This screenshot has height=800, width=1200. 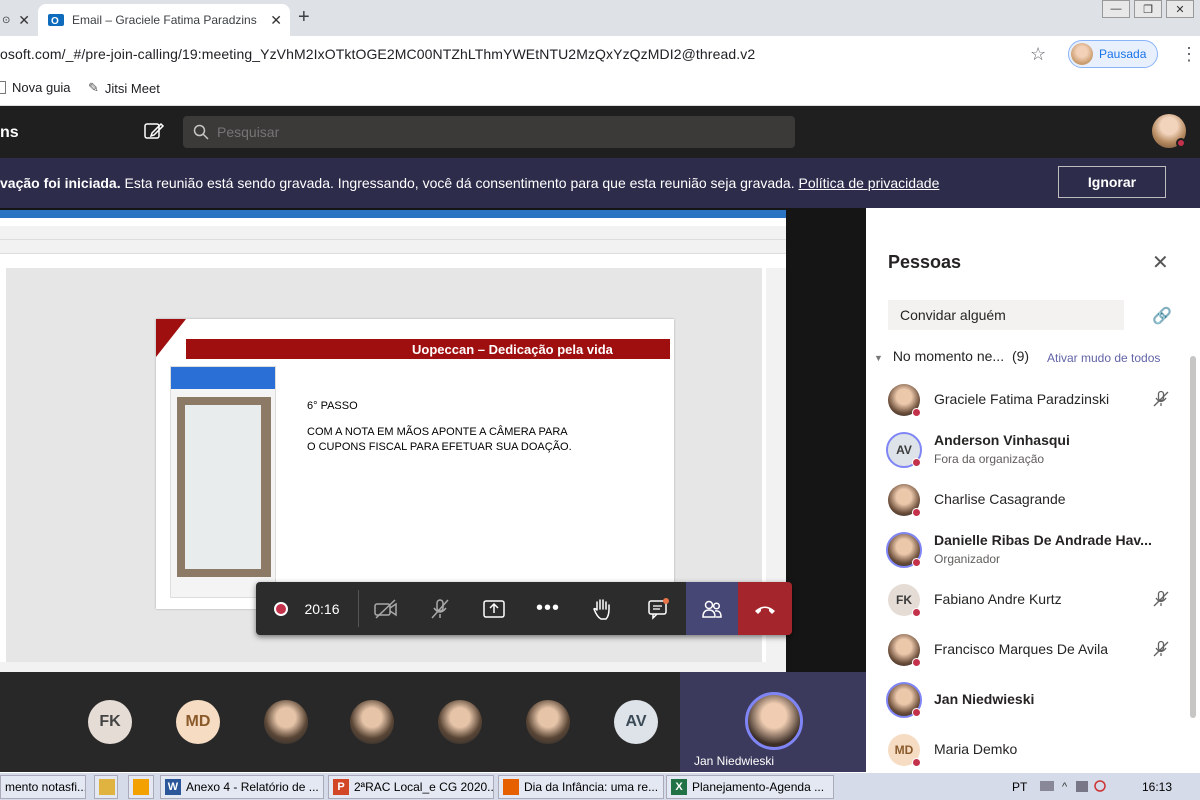 What do you see at coordinates (1103, 358) in the screenshot?
I see `mute-all-link: Ativar mudo de todos` at bounding box center [1103, 358].